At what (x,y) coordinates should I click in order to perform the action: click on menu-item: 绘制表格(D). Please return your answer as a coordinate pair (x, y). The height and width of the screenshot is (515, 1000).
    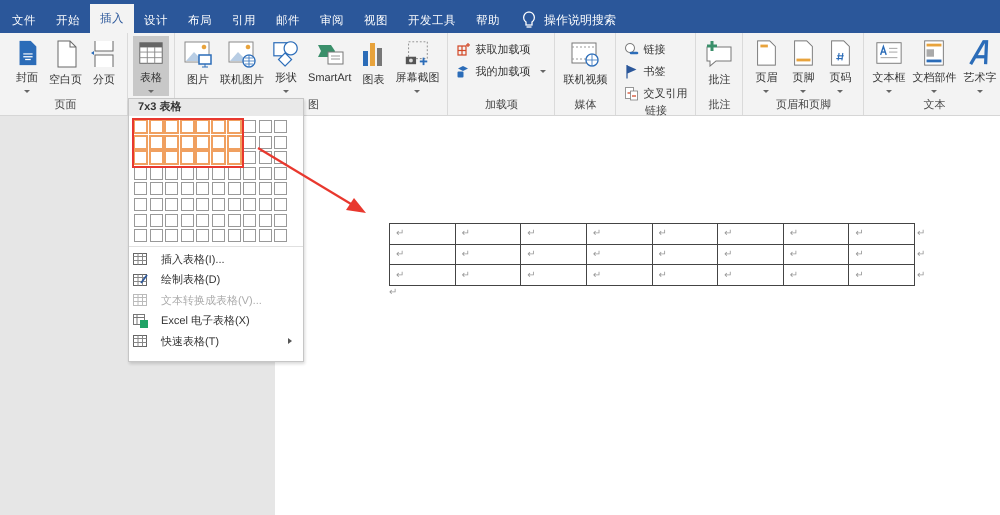
    Looking at the image, I should click on (216, 280).